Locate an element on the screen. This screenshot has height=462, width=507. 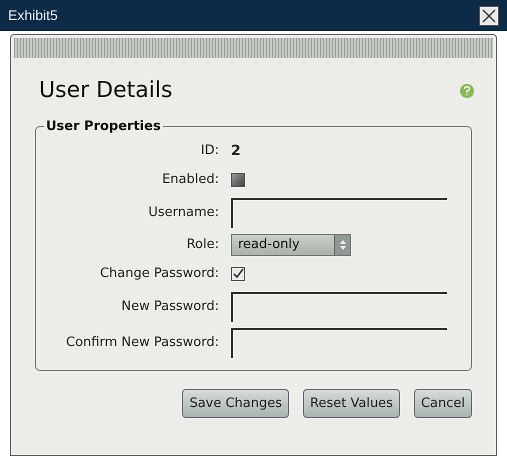
dialog-button: Reset Values is located at coordinates (351, 403).